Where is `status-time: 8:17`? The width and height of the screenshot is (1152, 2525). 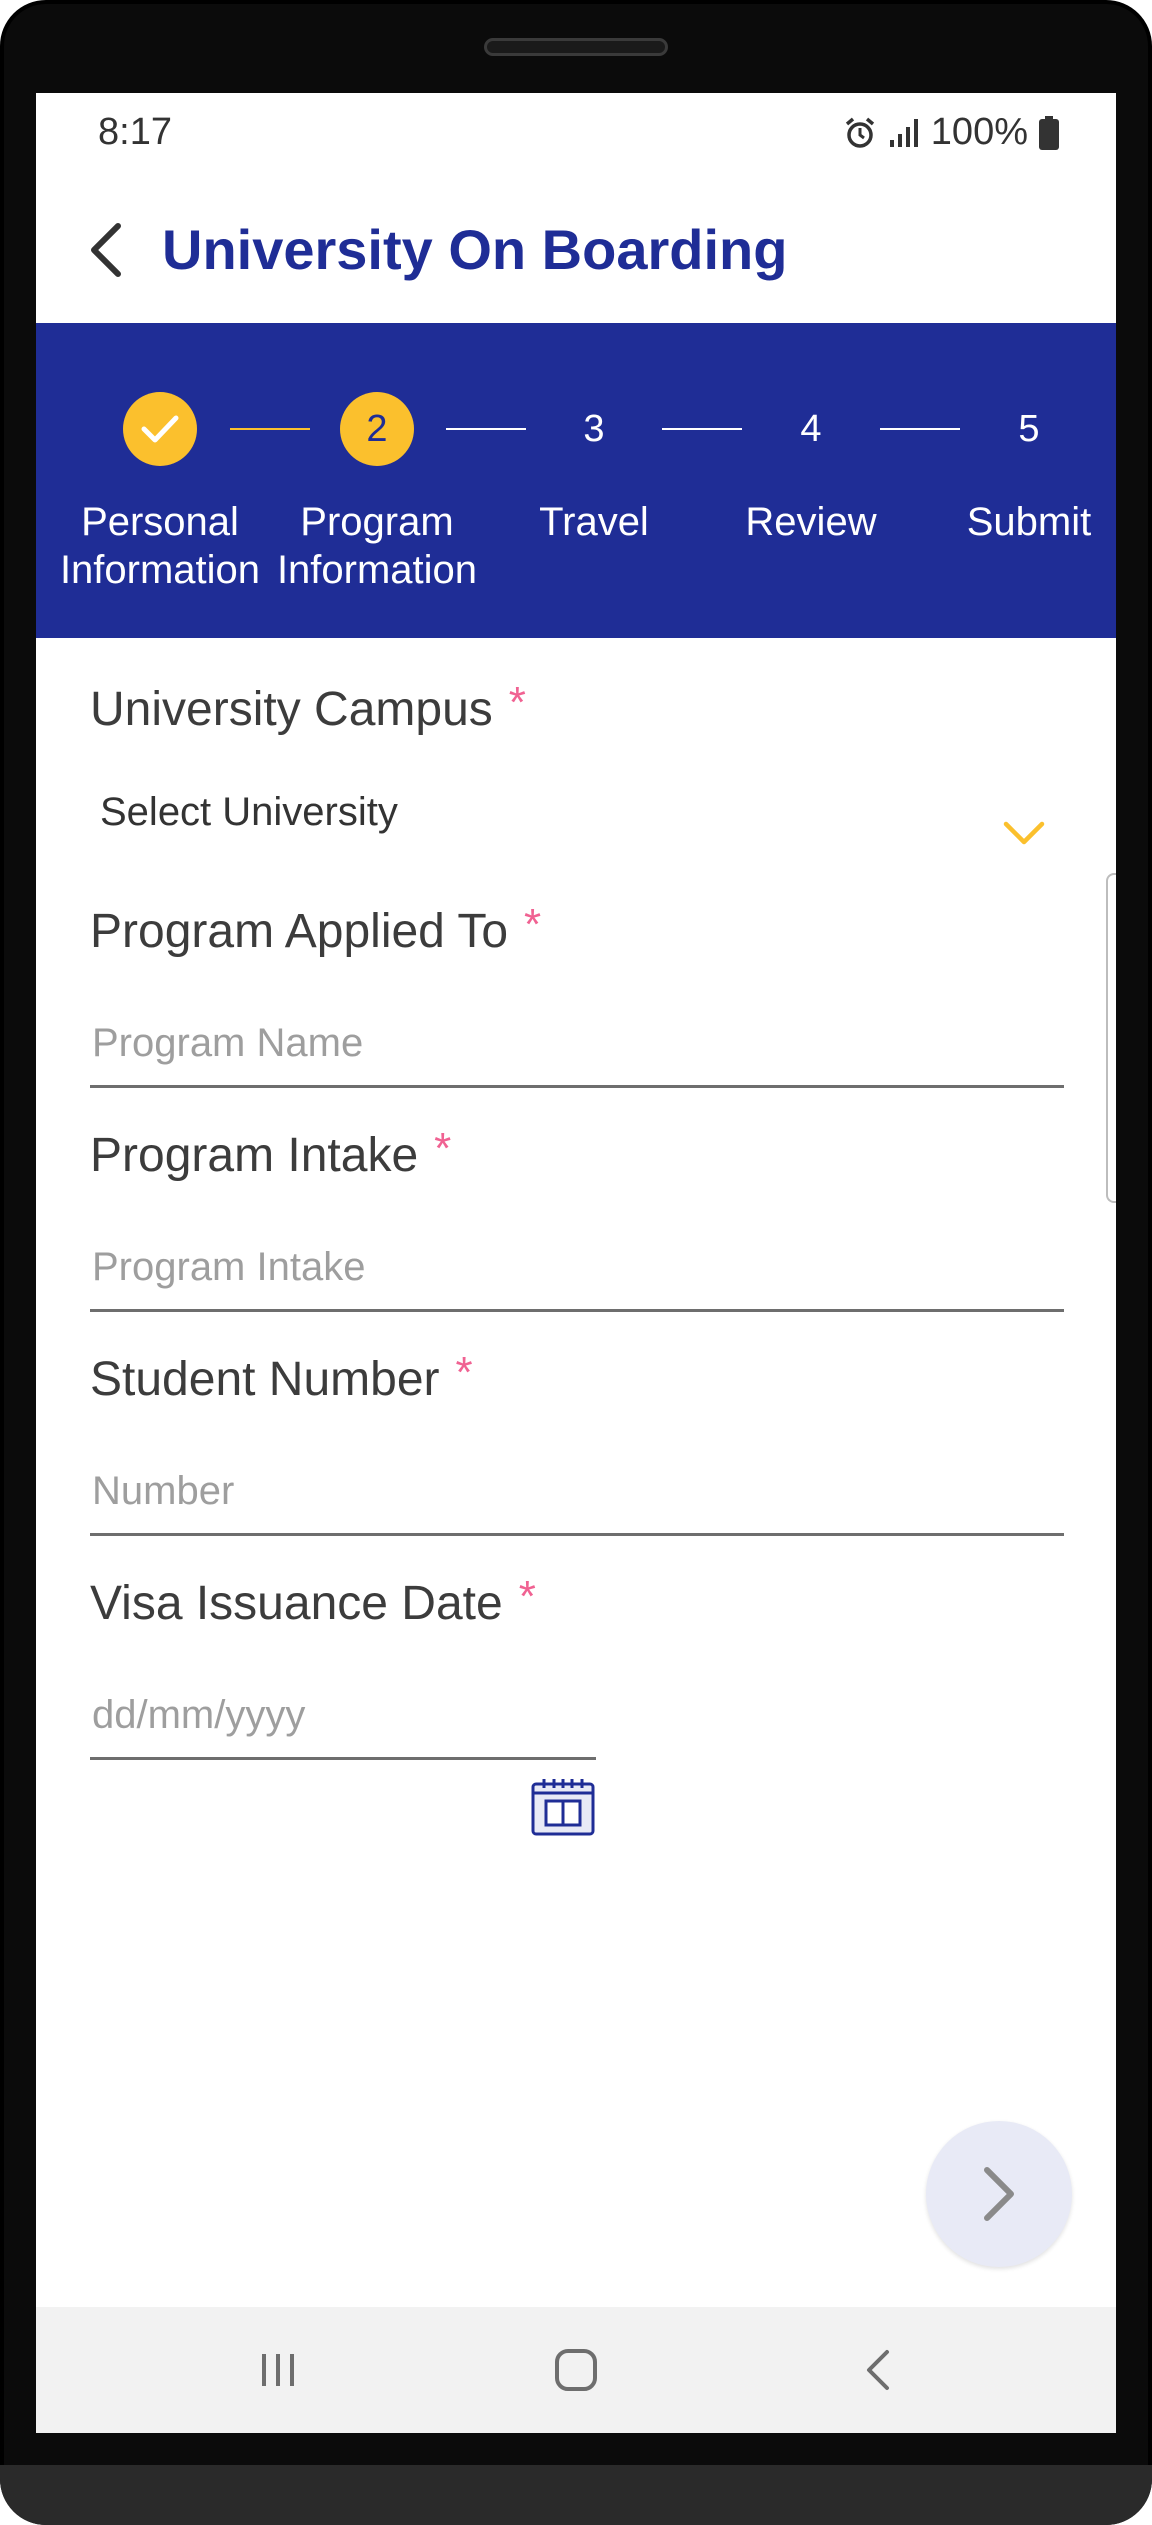 status-time: 8:17 is located at coordinates (135, 132).